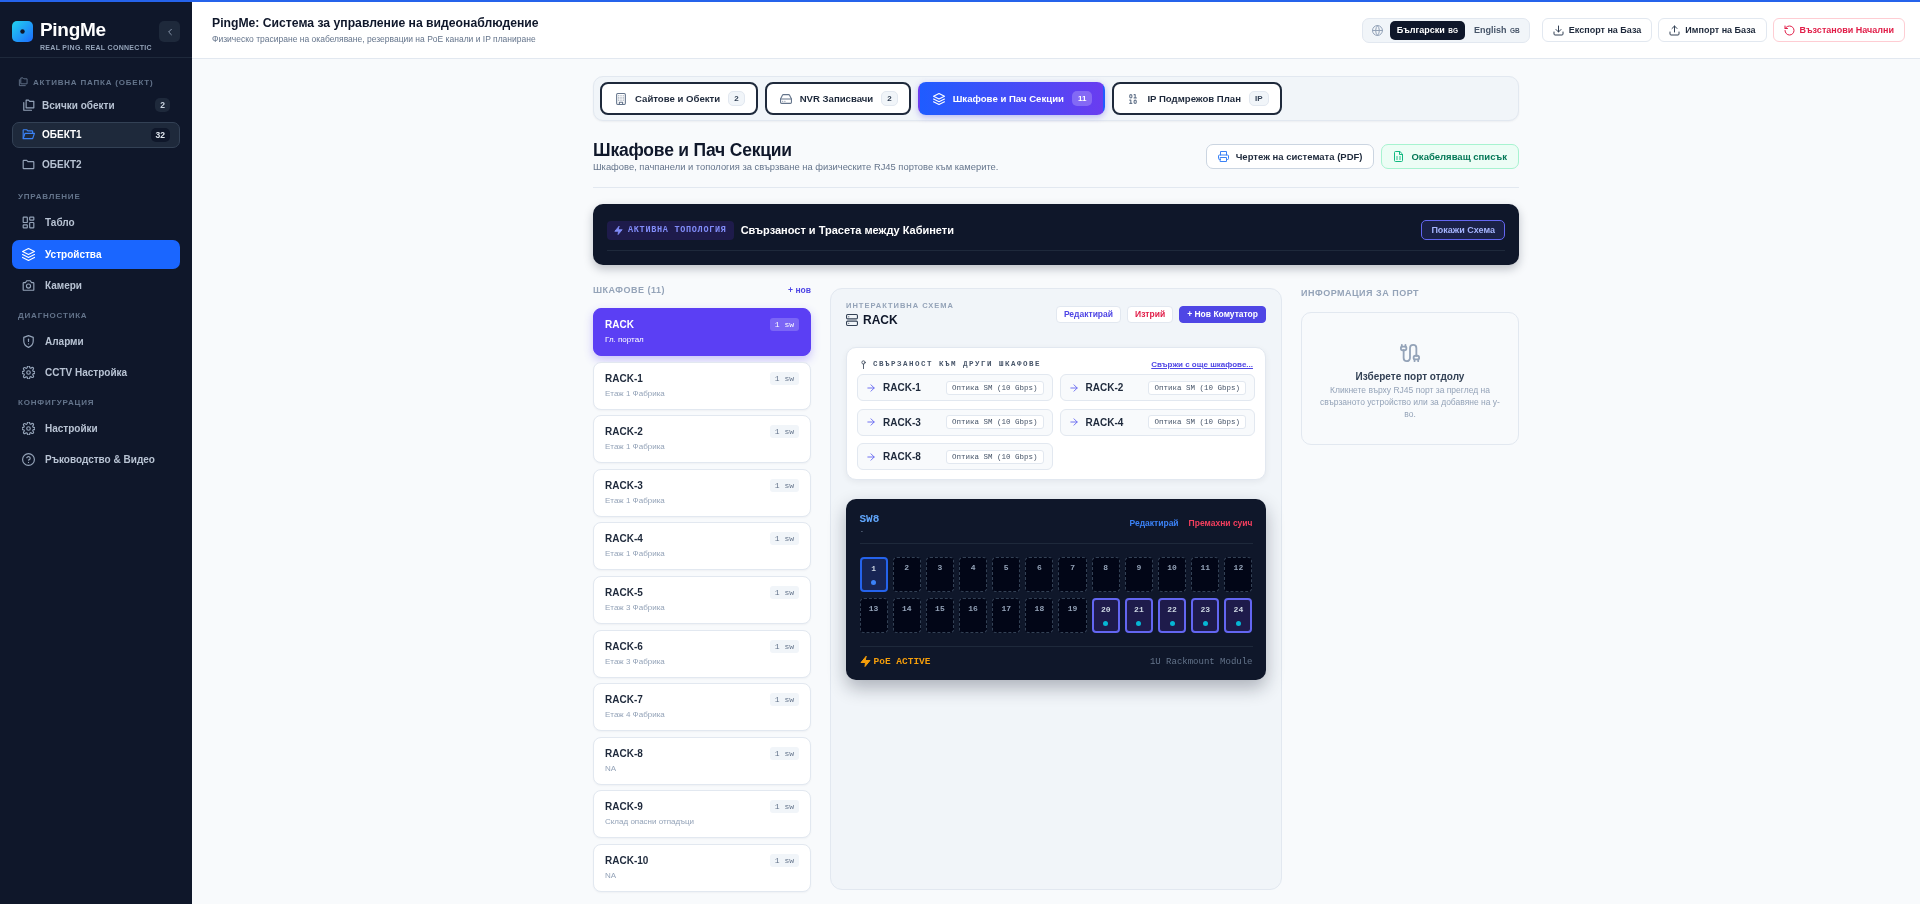 This screenshot has width=1920, height=904. What do you see at coordinates (702, 760) in the screenshot?
I see `rack-card: RACK-8 NA 1 sw` at bounding box center [702, 760].